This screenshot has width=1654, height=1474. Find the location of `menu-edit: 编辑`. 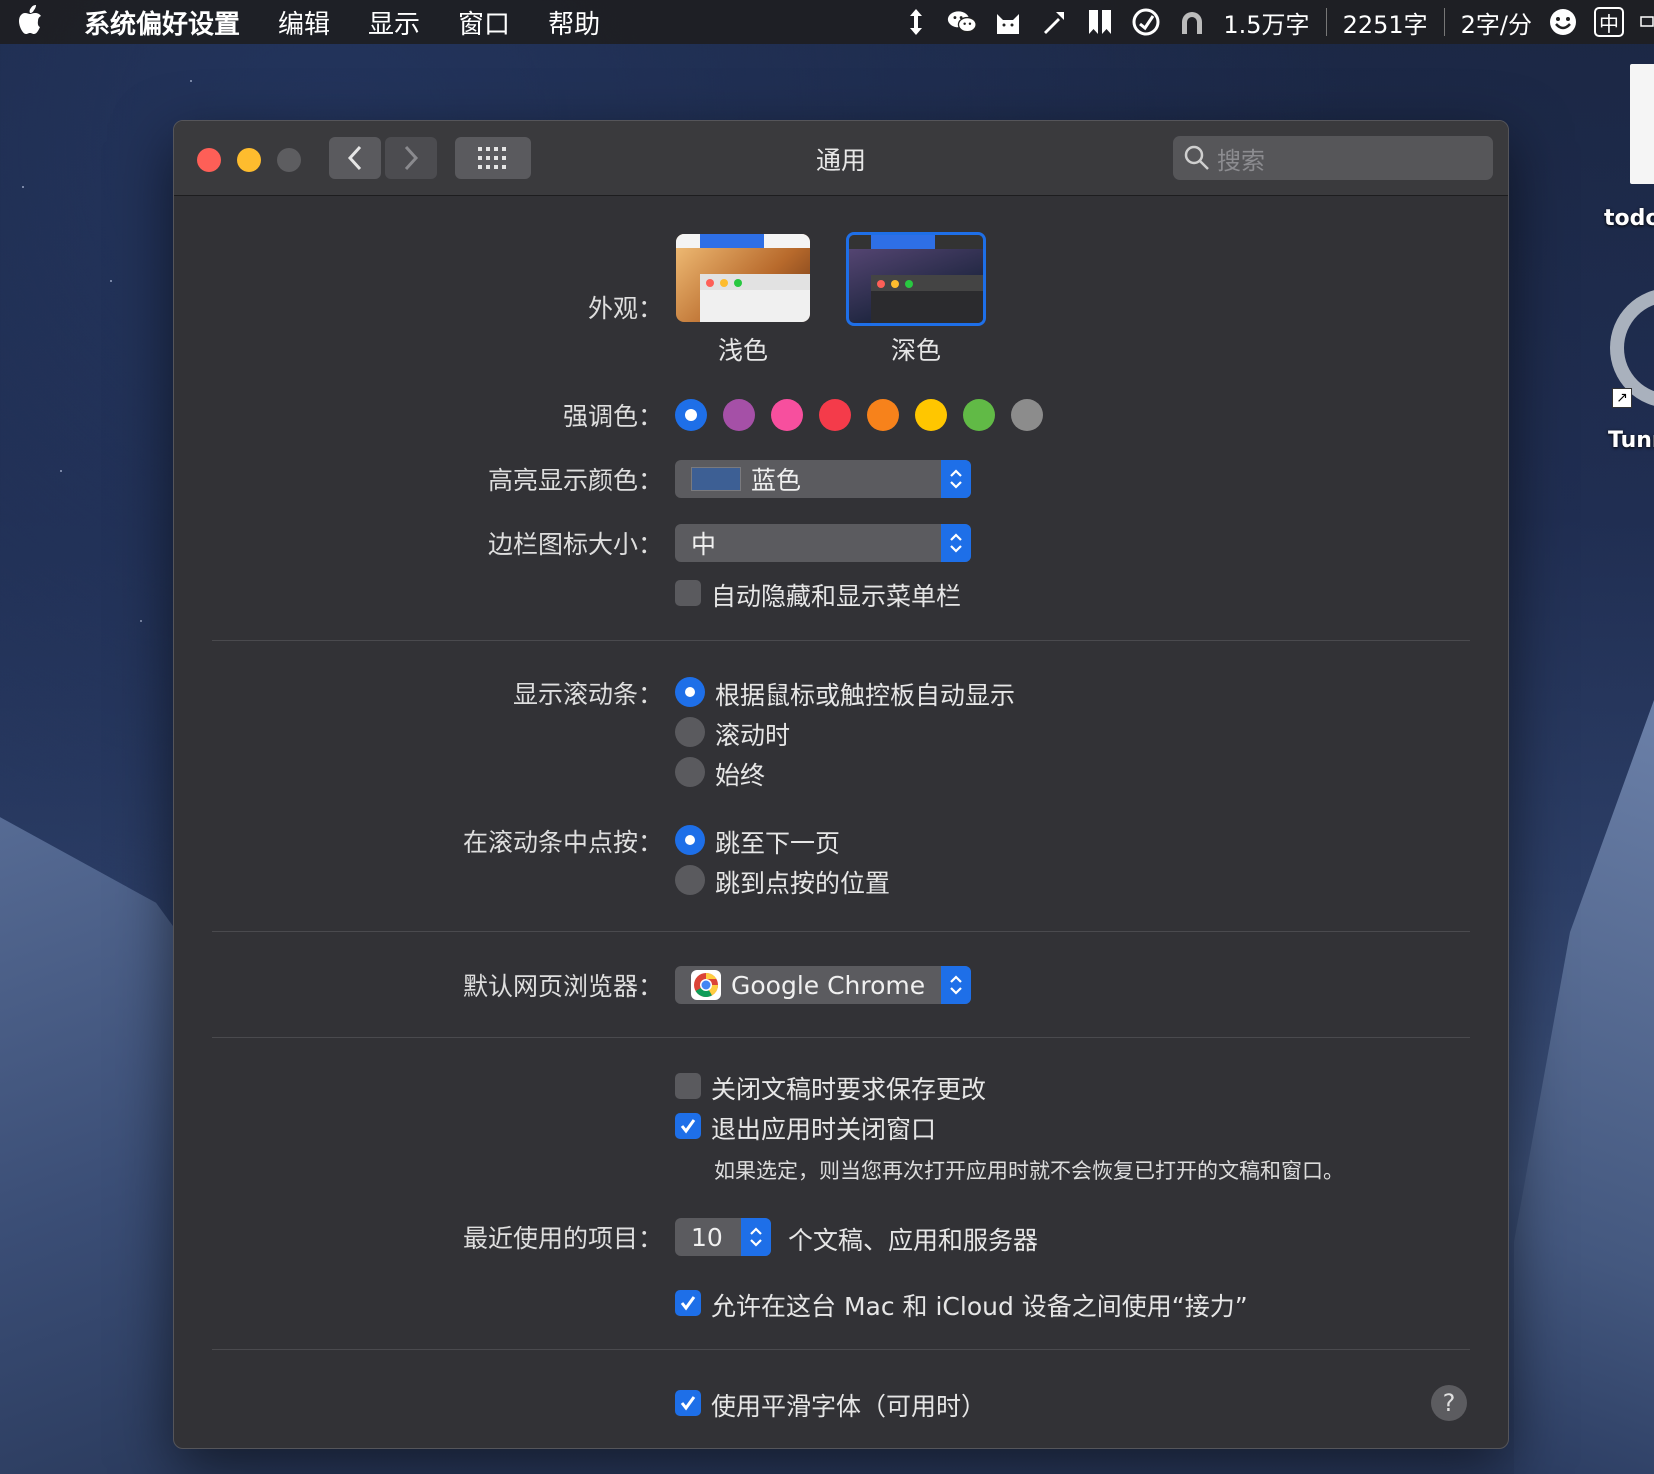

menu-edit: 编辑 is located at coordinates (304, 22).